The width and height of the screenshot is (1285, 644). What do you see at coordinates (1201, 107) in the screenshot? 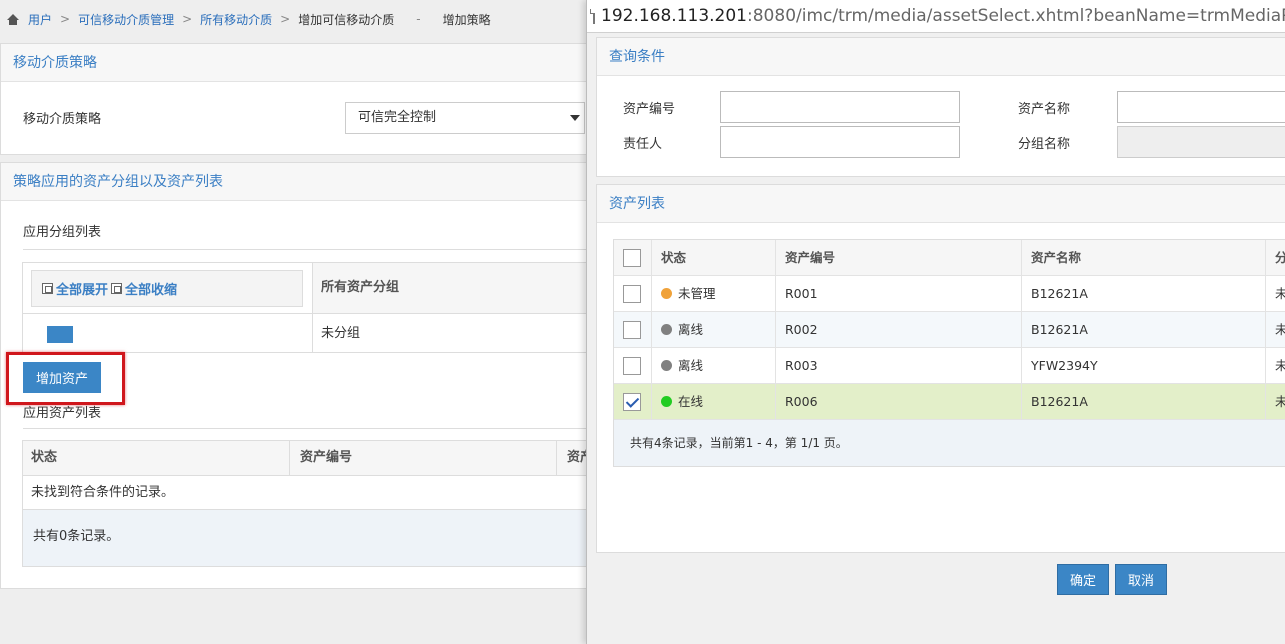
I see `asset-name-input` at bounding box center [1201, 107].